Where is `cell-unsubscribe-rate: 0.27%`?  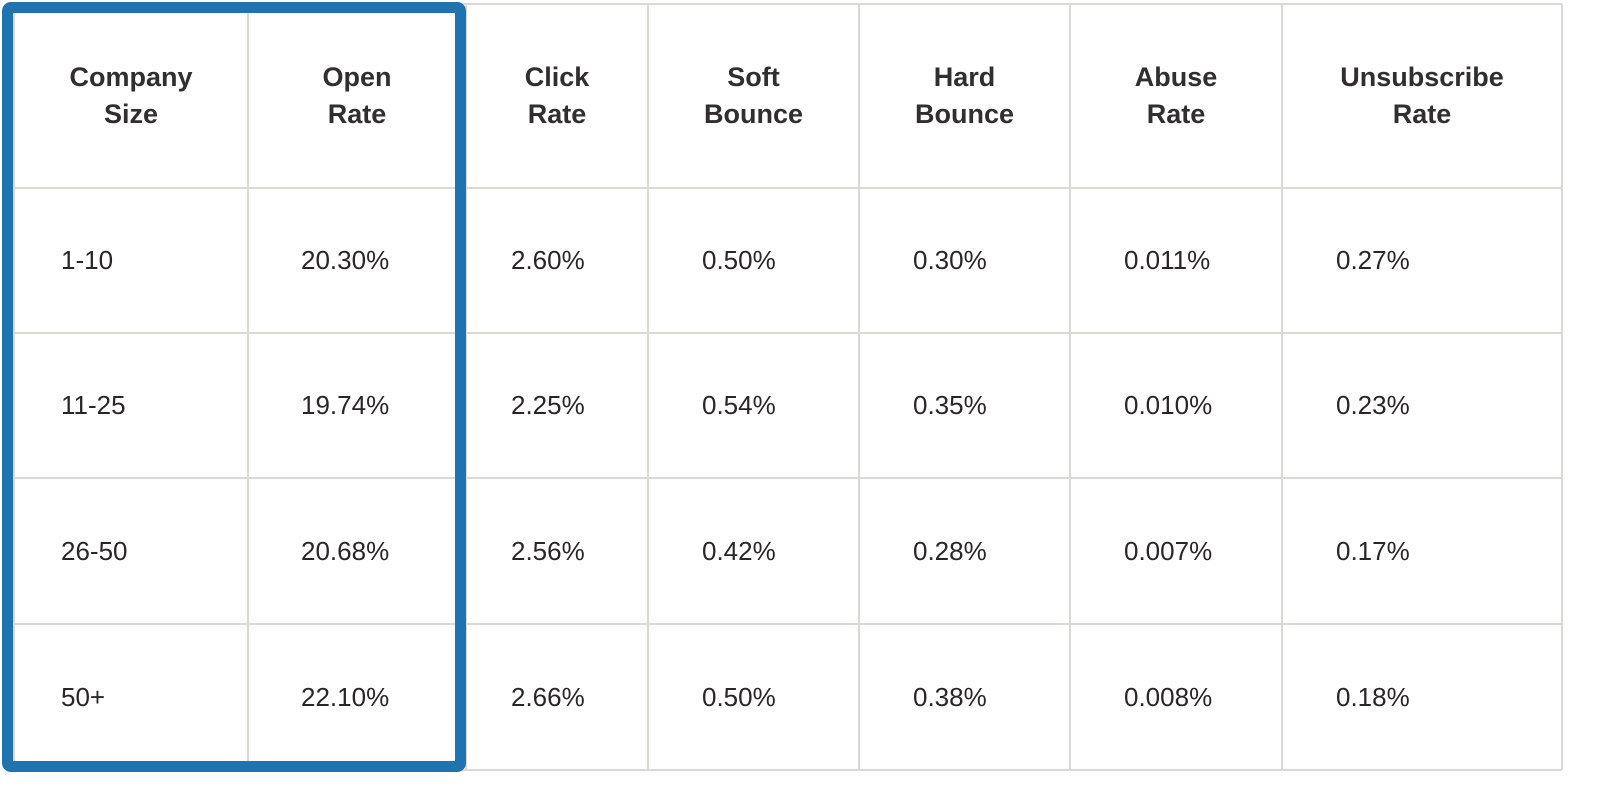
cell-unsubscribe-rate: 0.27% is located at coordinates (1373, 260).